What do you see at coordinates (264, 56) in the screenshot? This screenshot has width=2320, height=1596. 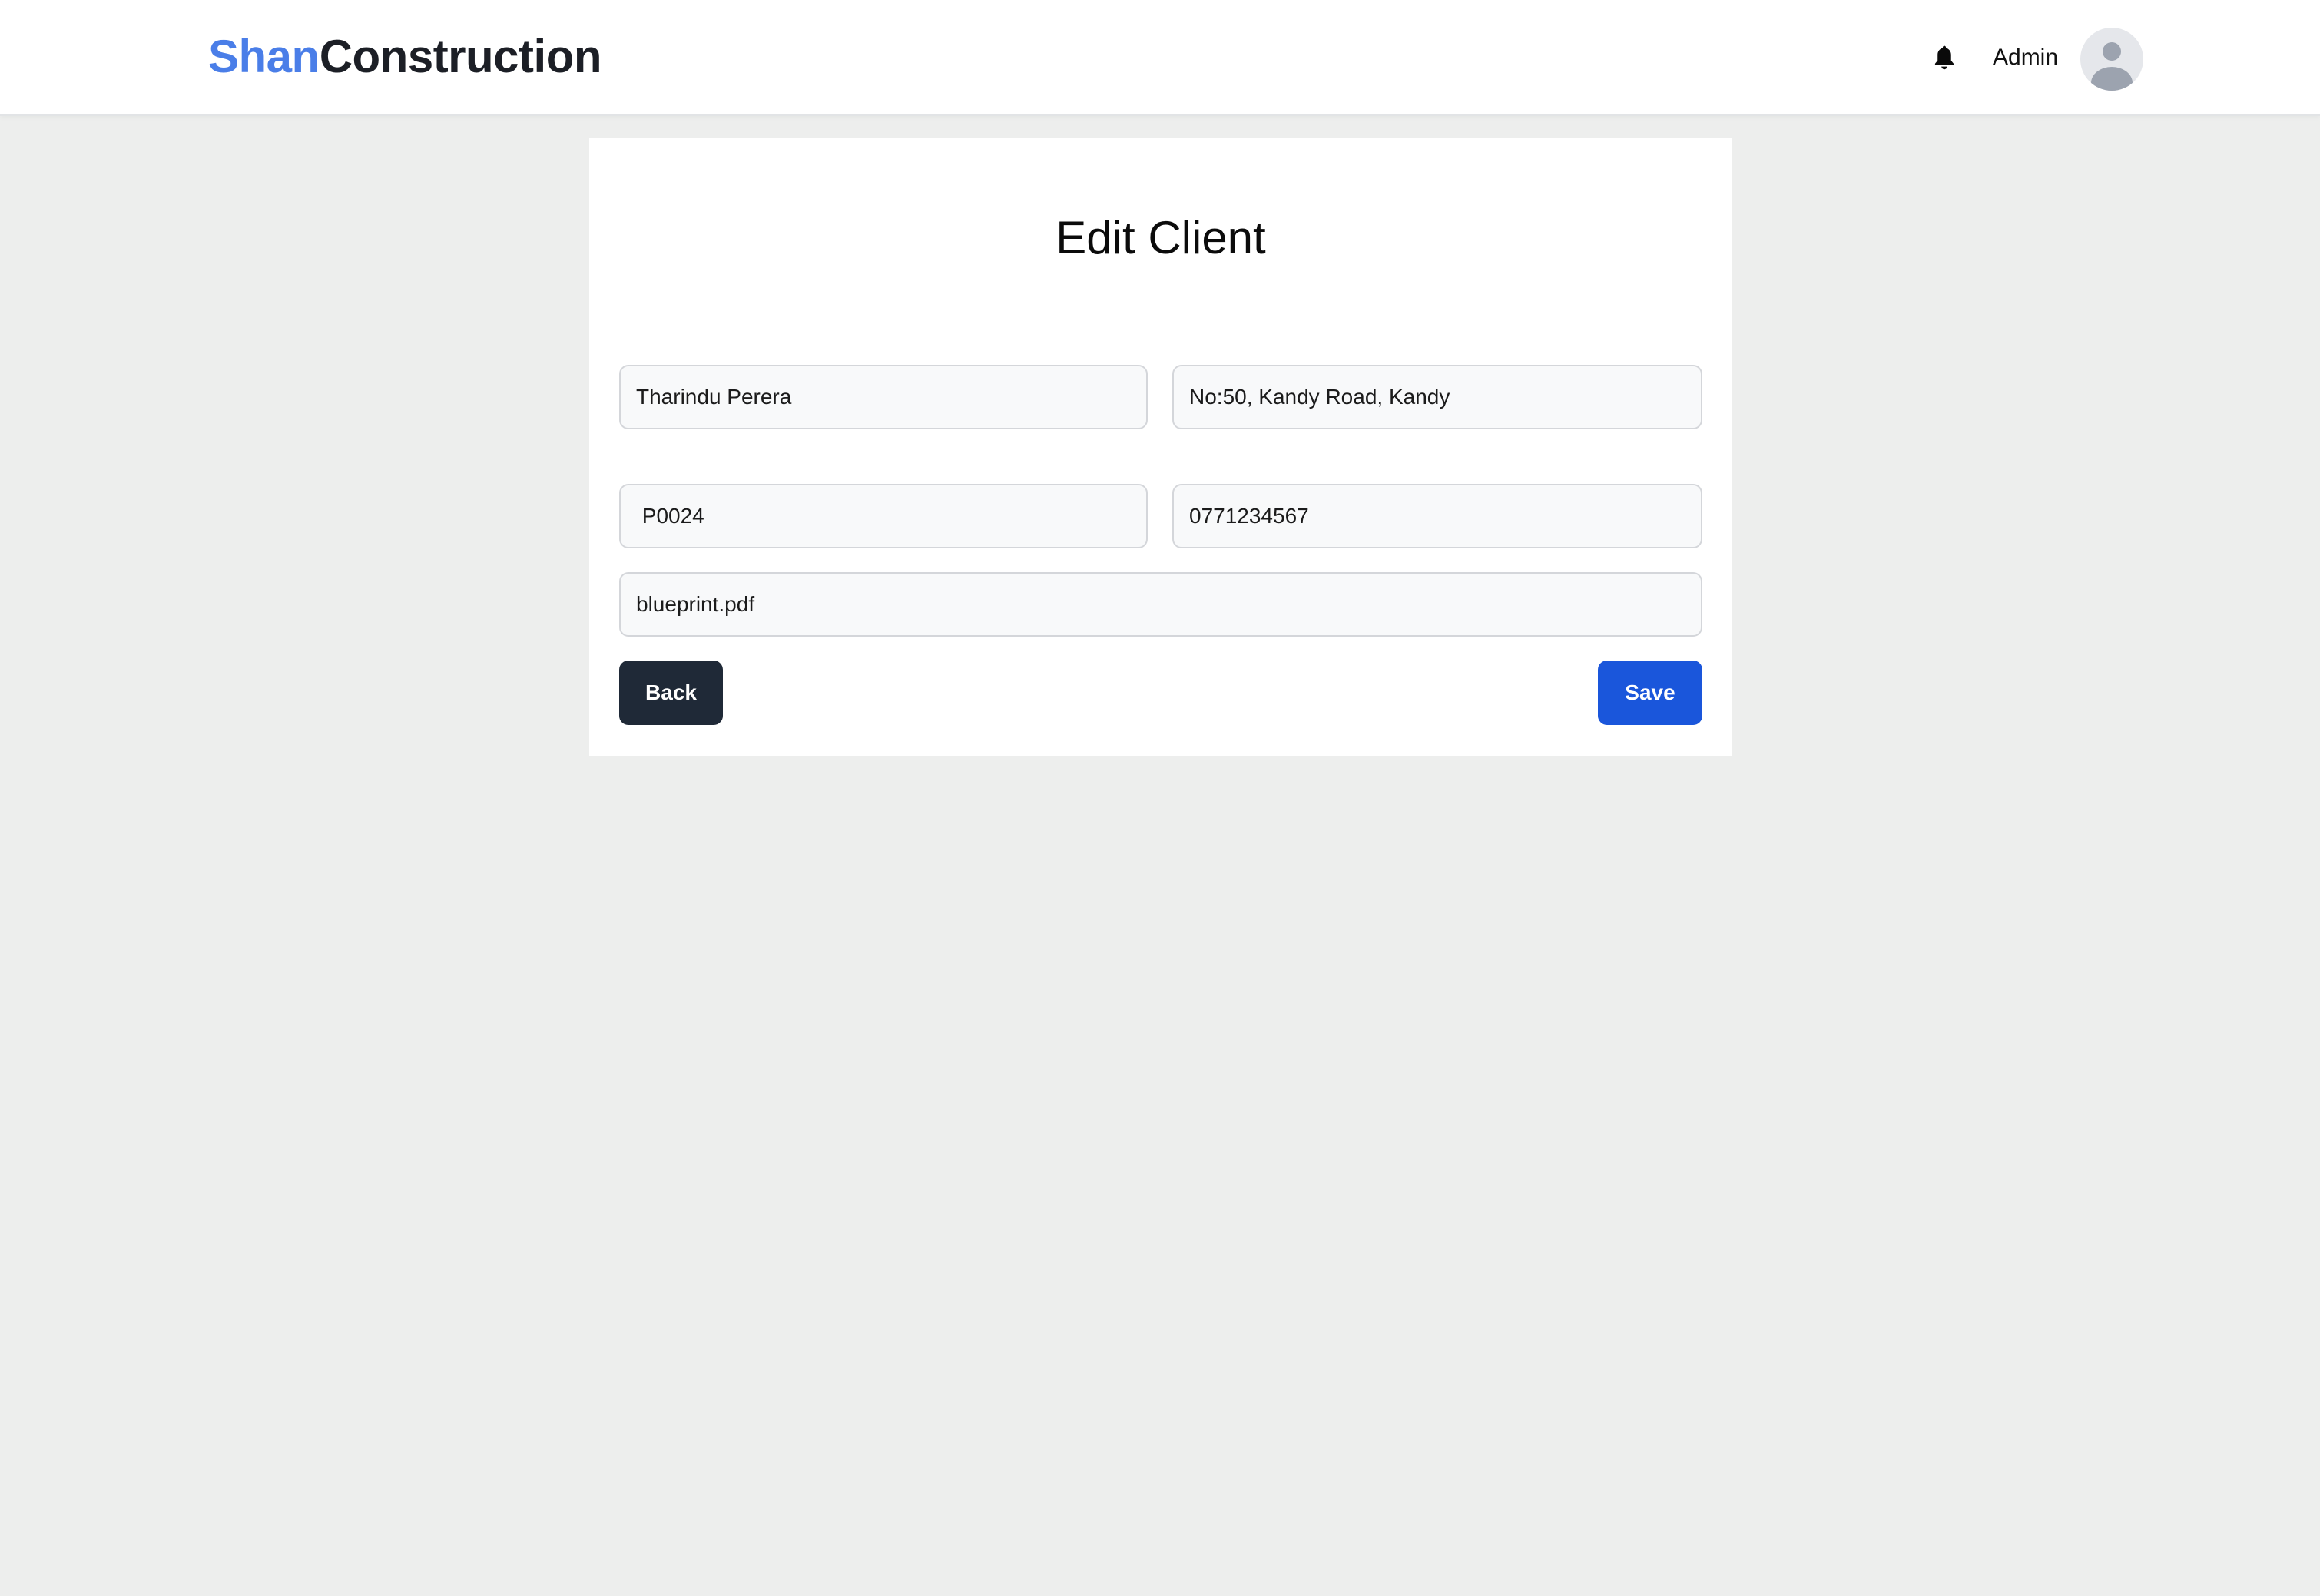 I see `brand-name-primary: Shan` at bounding box center [264, 56].